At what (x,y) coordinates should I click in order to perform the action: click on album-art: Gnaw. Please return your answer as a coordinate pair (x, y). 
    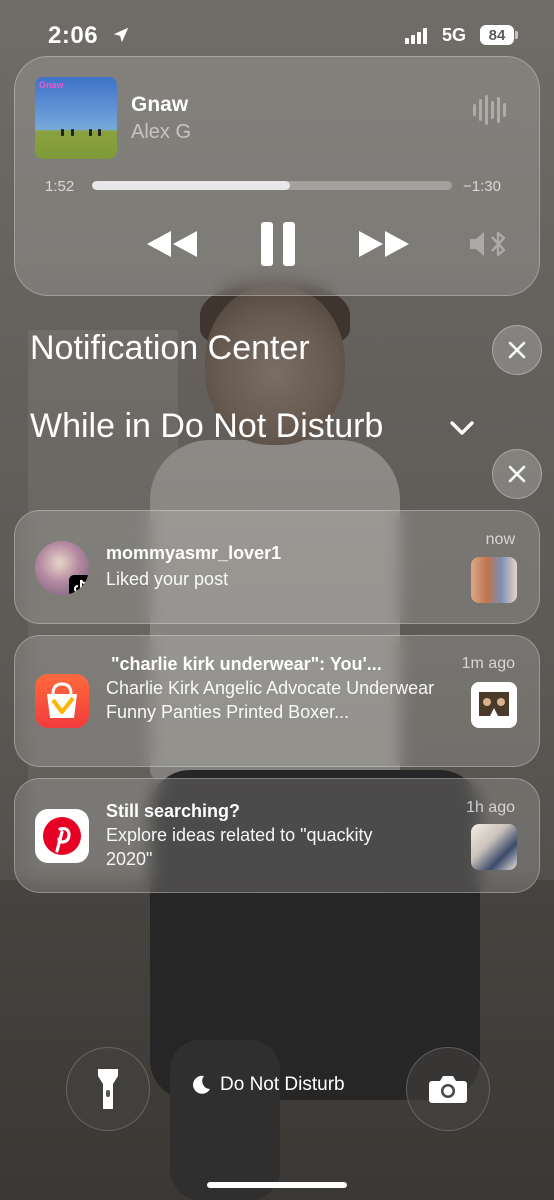
    Looking at the image, I should click on (76, 118).